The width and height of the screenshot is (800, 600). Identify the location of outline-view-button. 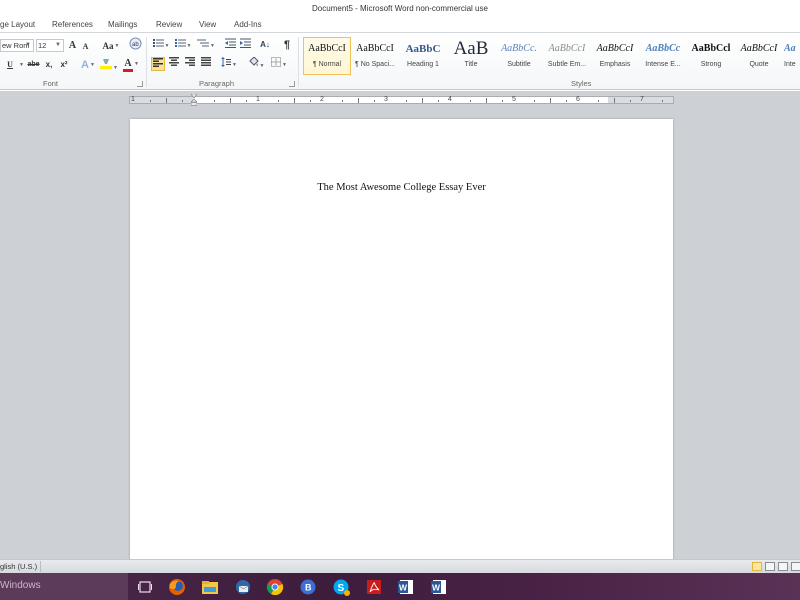
(795, 566).